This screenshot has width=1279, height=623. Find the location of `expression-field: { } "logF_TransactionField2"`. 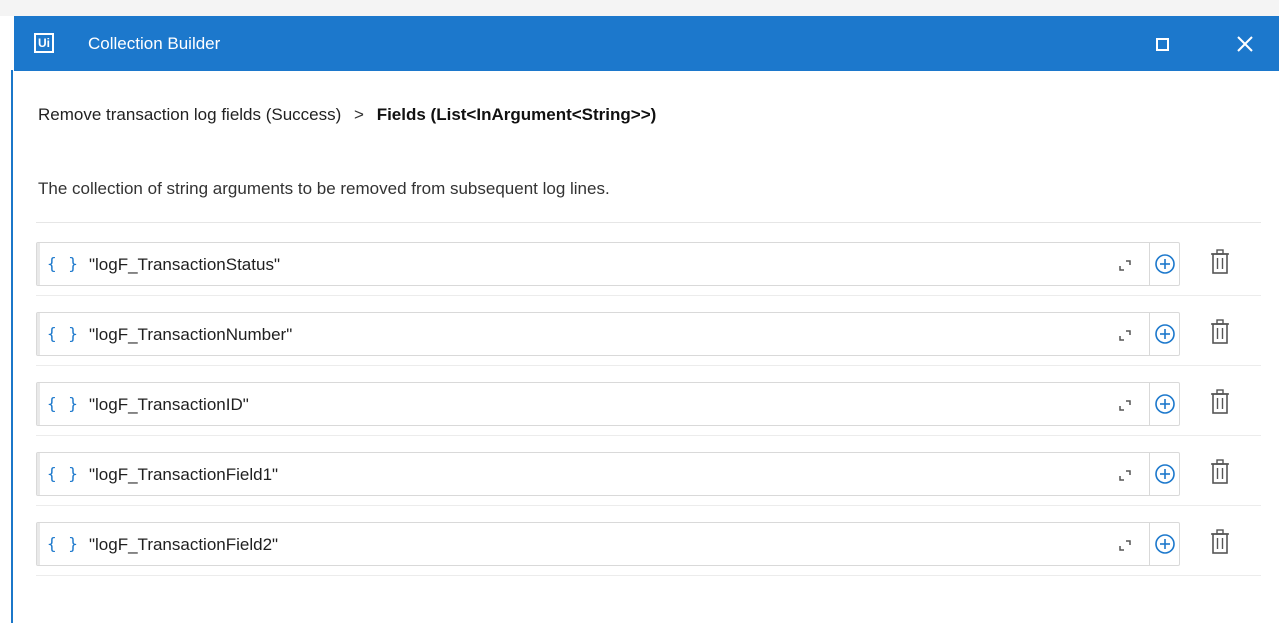

expression-field: { } "logF_TransactionField2" is located at coordinates (608, 544).